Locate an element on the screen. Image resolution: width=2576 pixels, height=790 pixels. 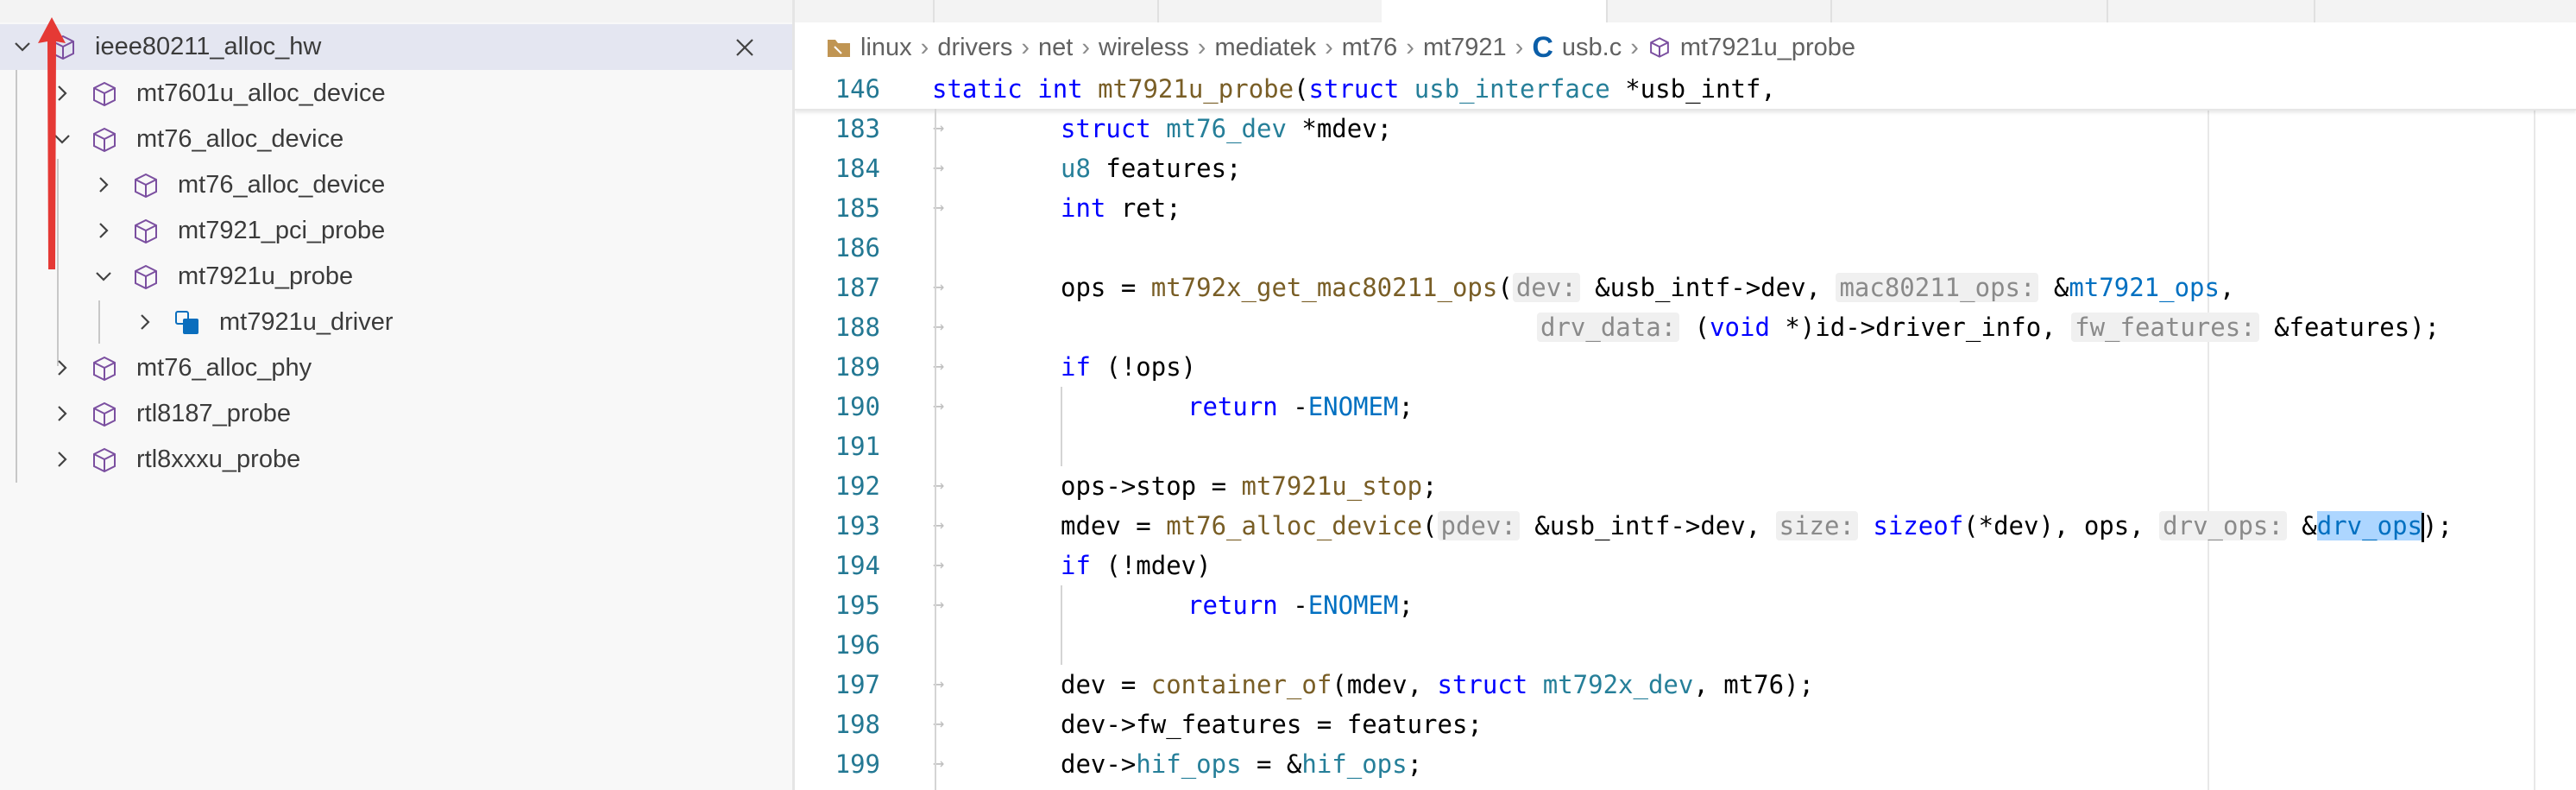
tree-item: rtl8xxxu_probe is located at coordinates (396, 460).